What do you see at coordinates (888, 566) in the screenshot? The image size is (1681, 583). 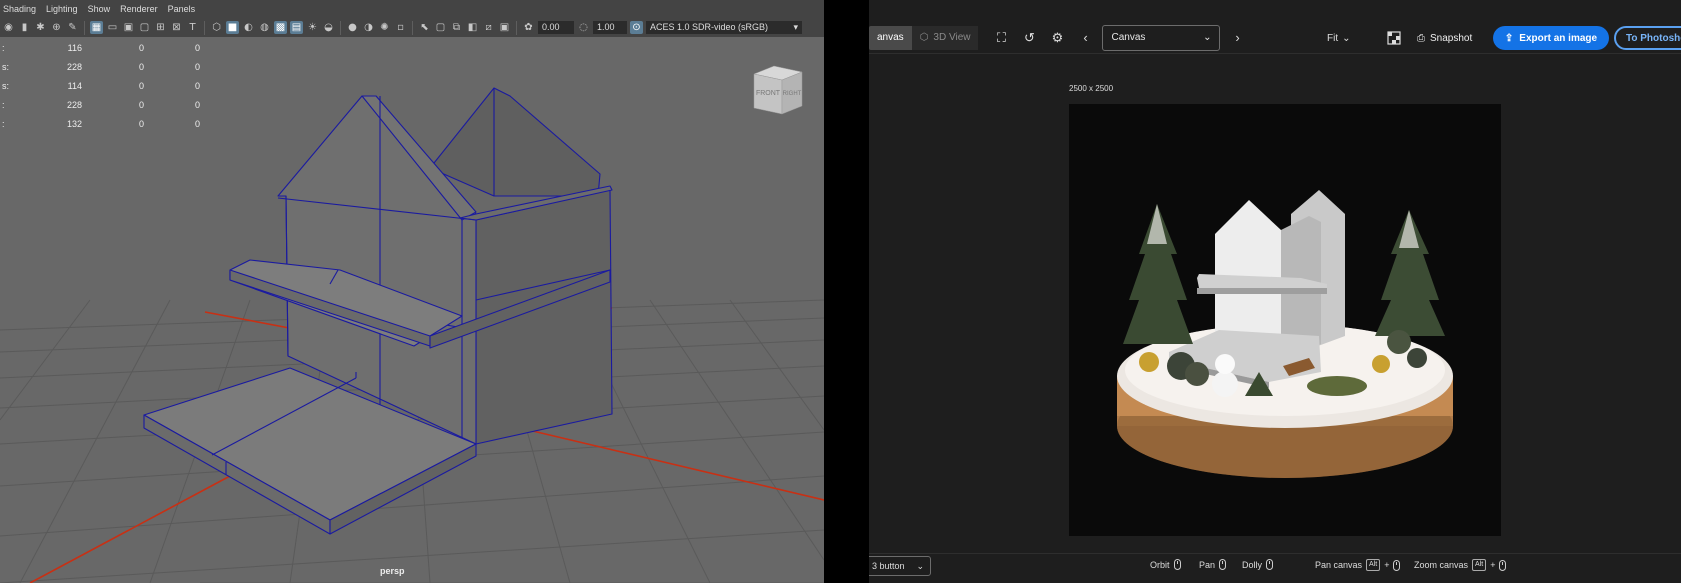 I see `mouse-mode-value: 3 button` at bounding box center [888, 566].